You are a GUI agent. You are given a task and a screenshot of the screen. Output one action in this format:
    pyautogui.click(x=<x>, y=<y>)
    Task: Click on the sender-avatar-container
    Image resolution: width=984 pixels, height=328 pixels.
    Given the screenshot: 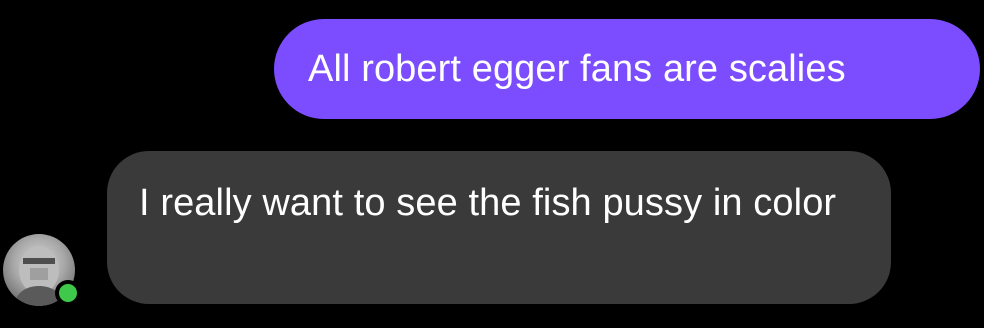 What is the action you would take?
    pyautogui.click(x=42, y=271)
    